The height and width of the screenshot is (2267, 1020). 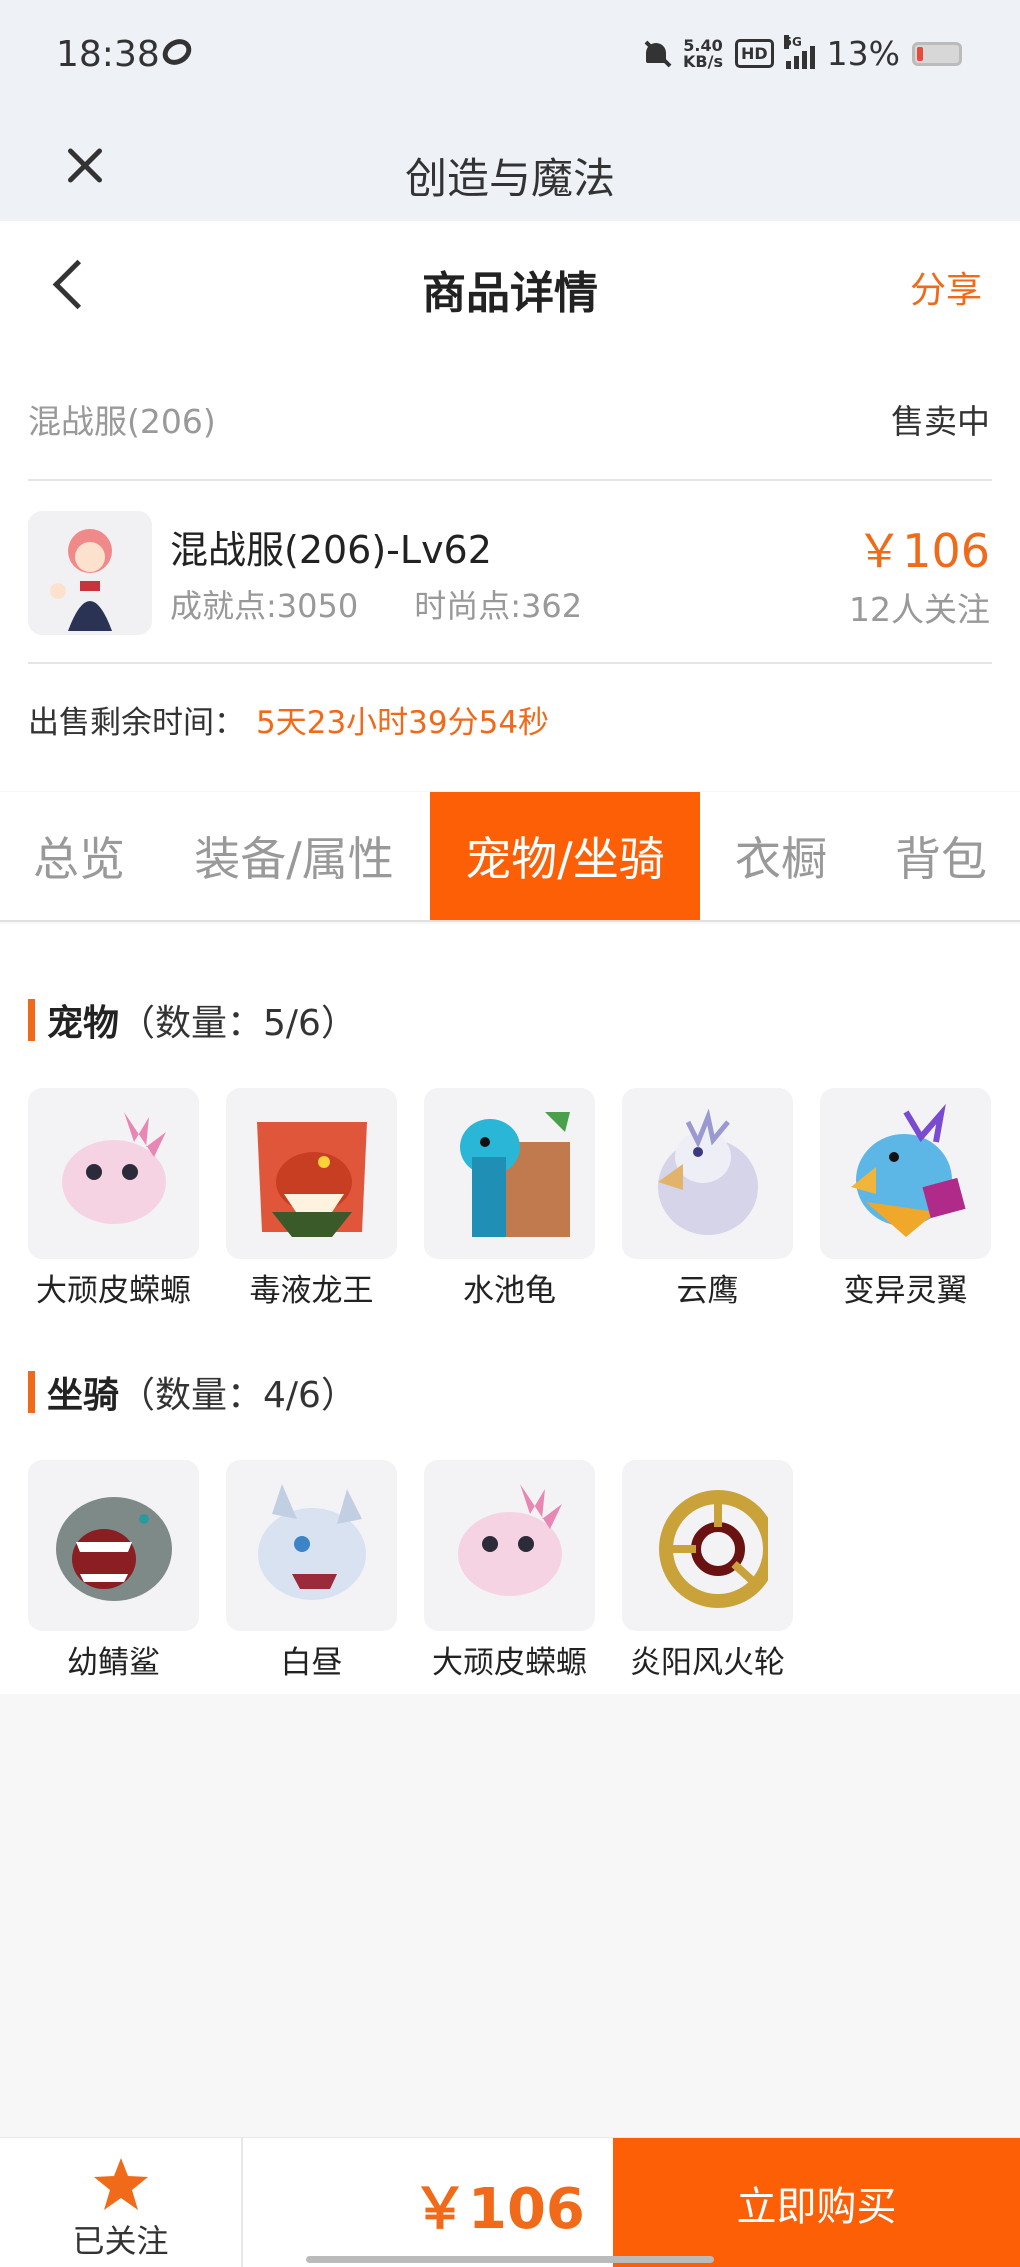 What do you see at coordinates (905, 1291) in the screenshot?
I see `pet-name: 变异灵翼` at bounding box center [905, 1291].